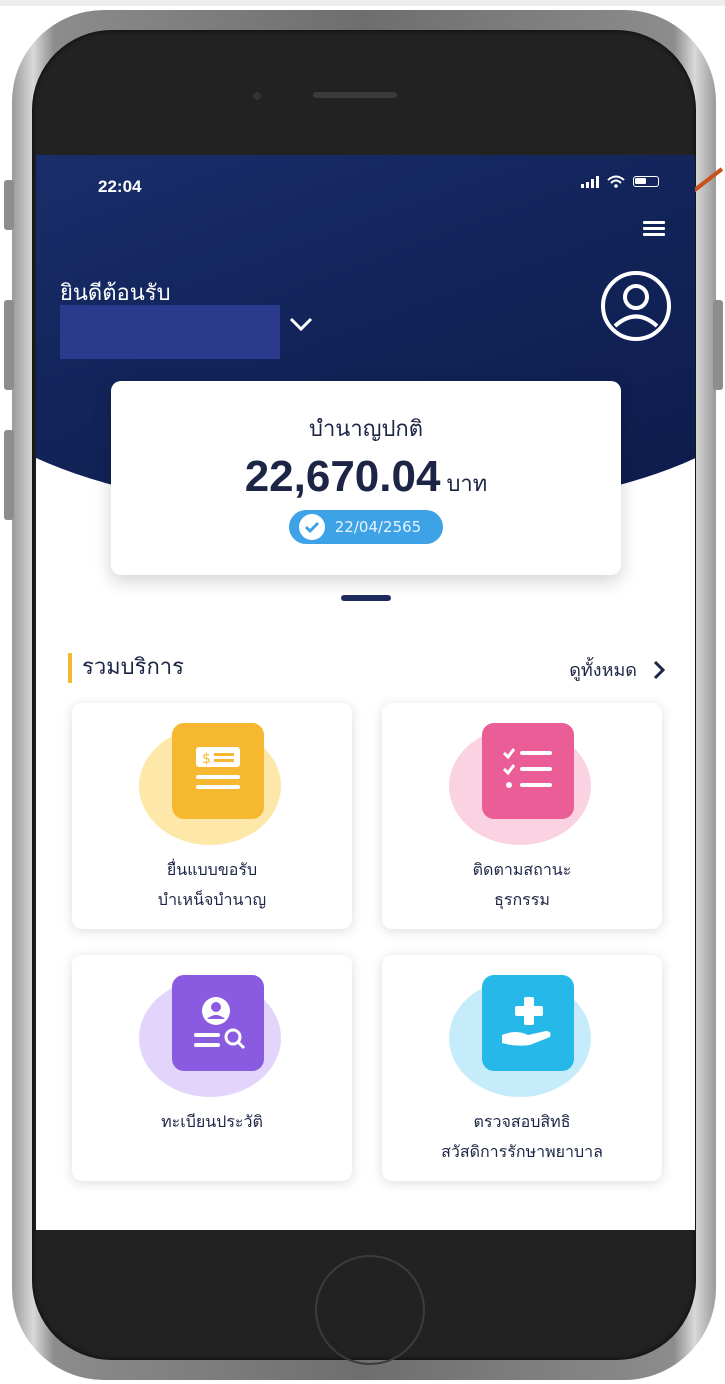  I want to click on medical-care-icon, so click(528, 1023).